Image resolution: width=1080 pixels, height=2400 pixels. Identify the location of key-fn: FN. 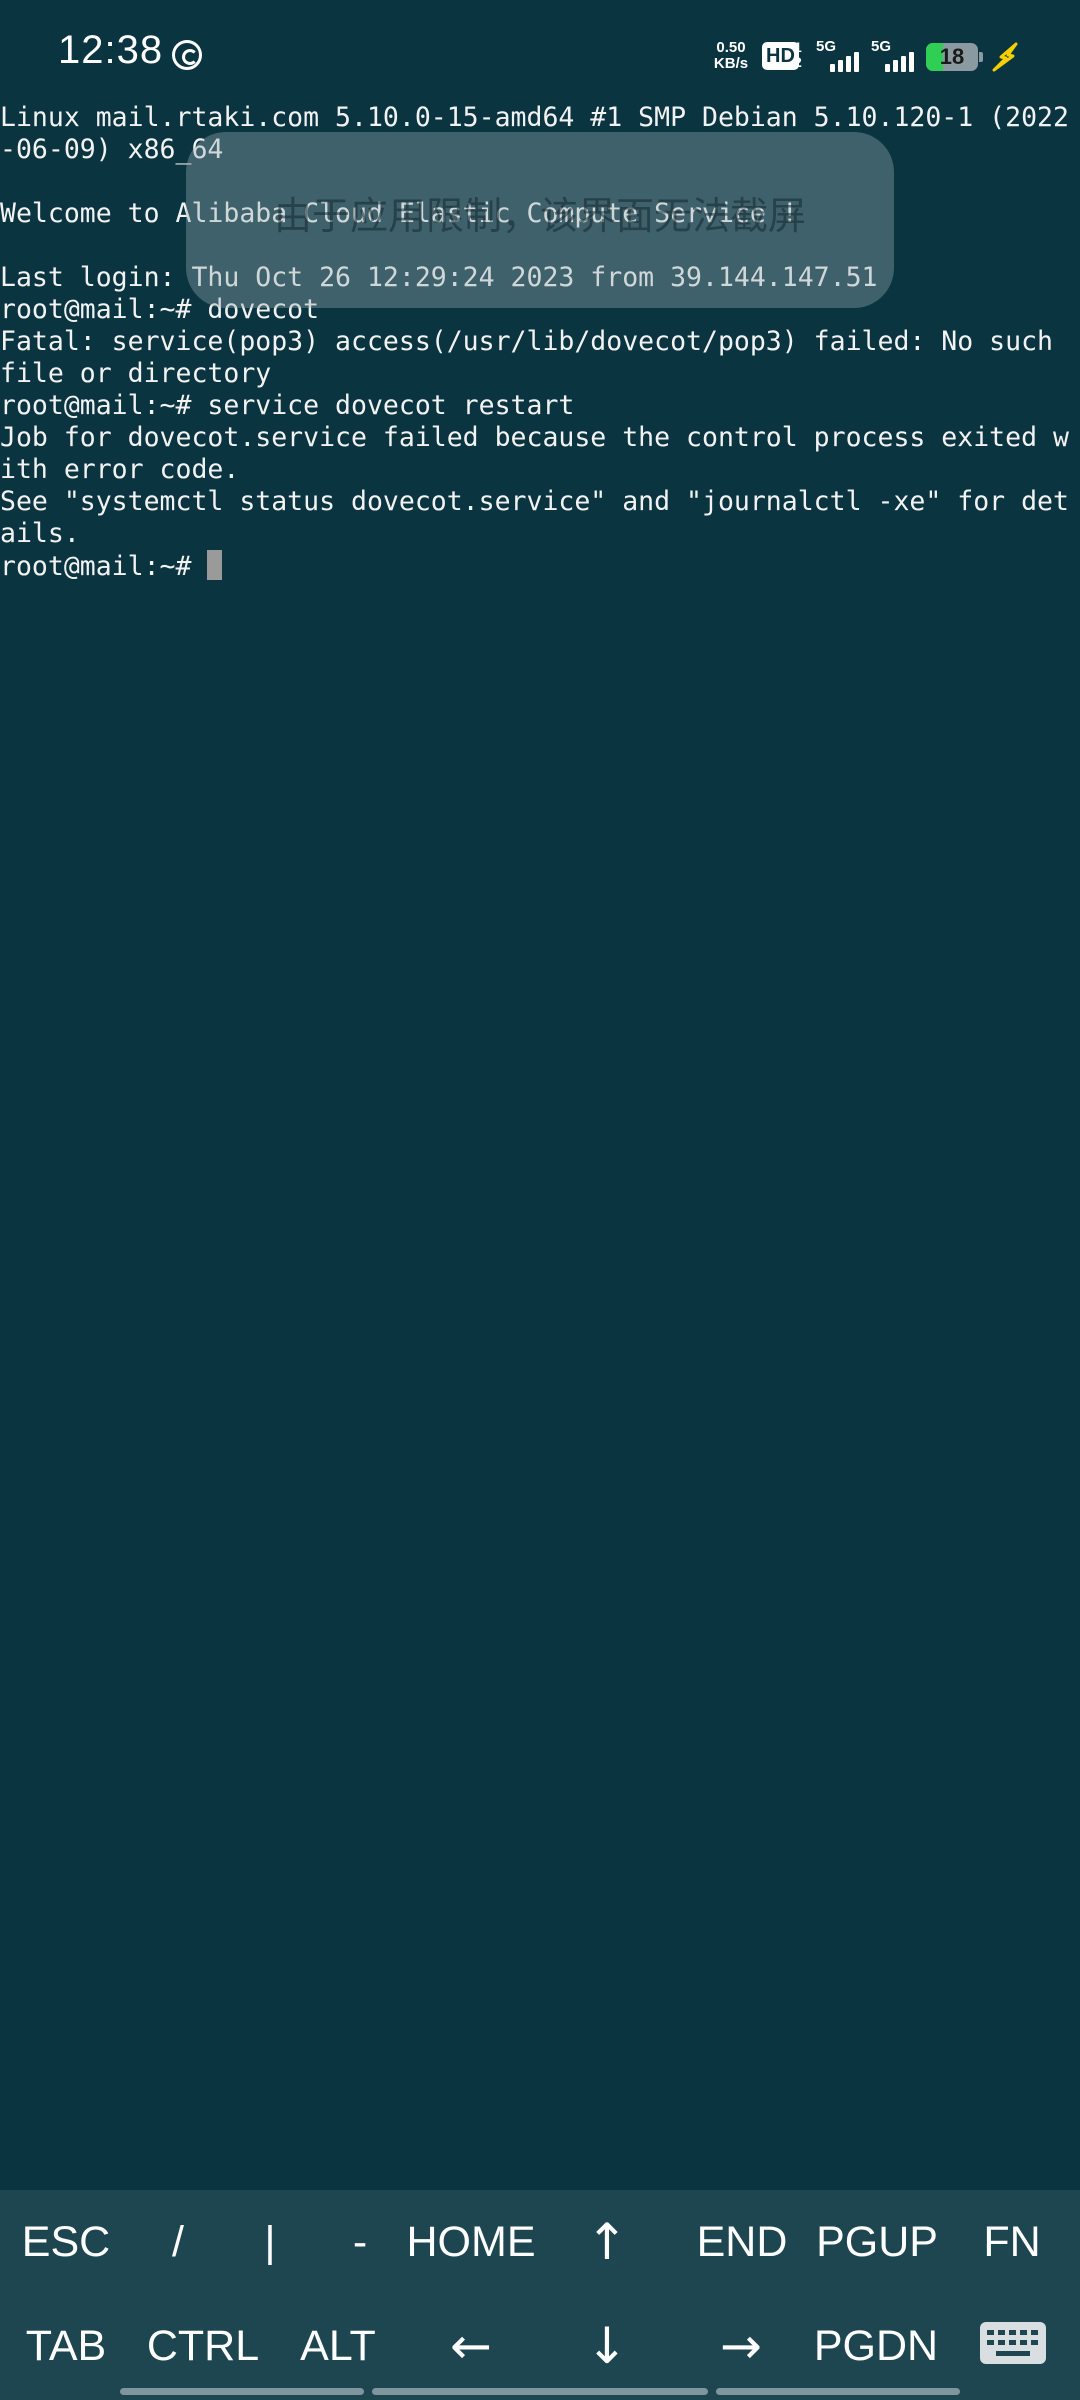
(1012, 2242).